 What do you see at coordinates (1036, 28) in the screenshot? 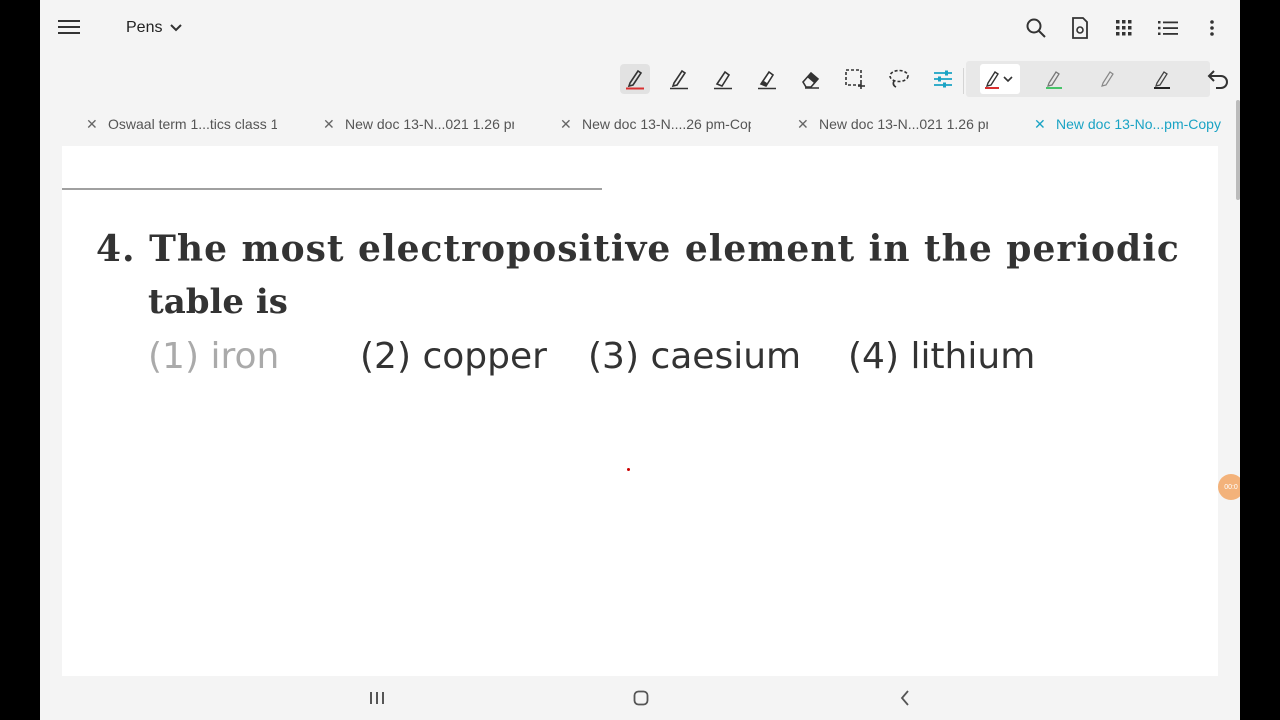
I see `search-icon` at bounding box center [1036, 28].